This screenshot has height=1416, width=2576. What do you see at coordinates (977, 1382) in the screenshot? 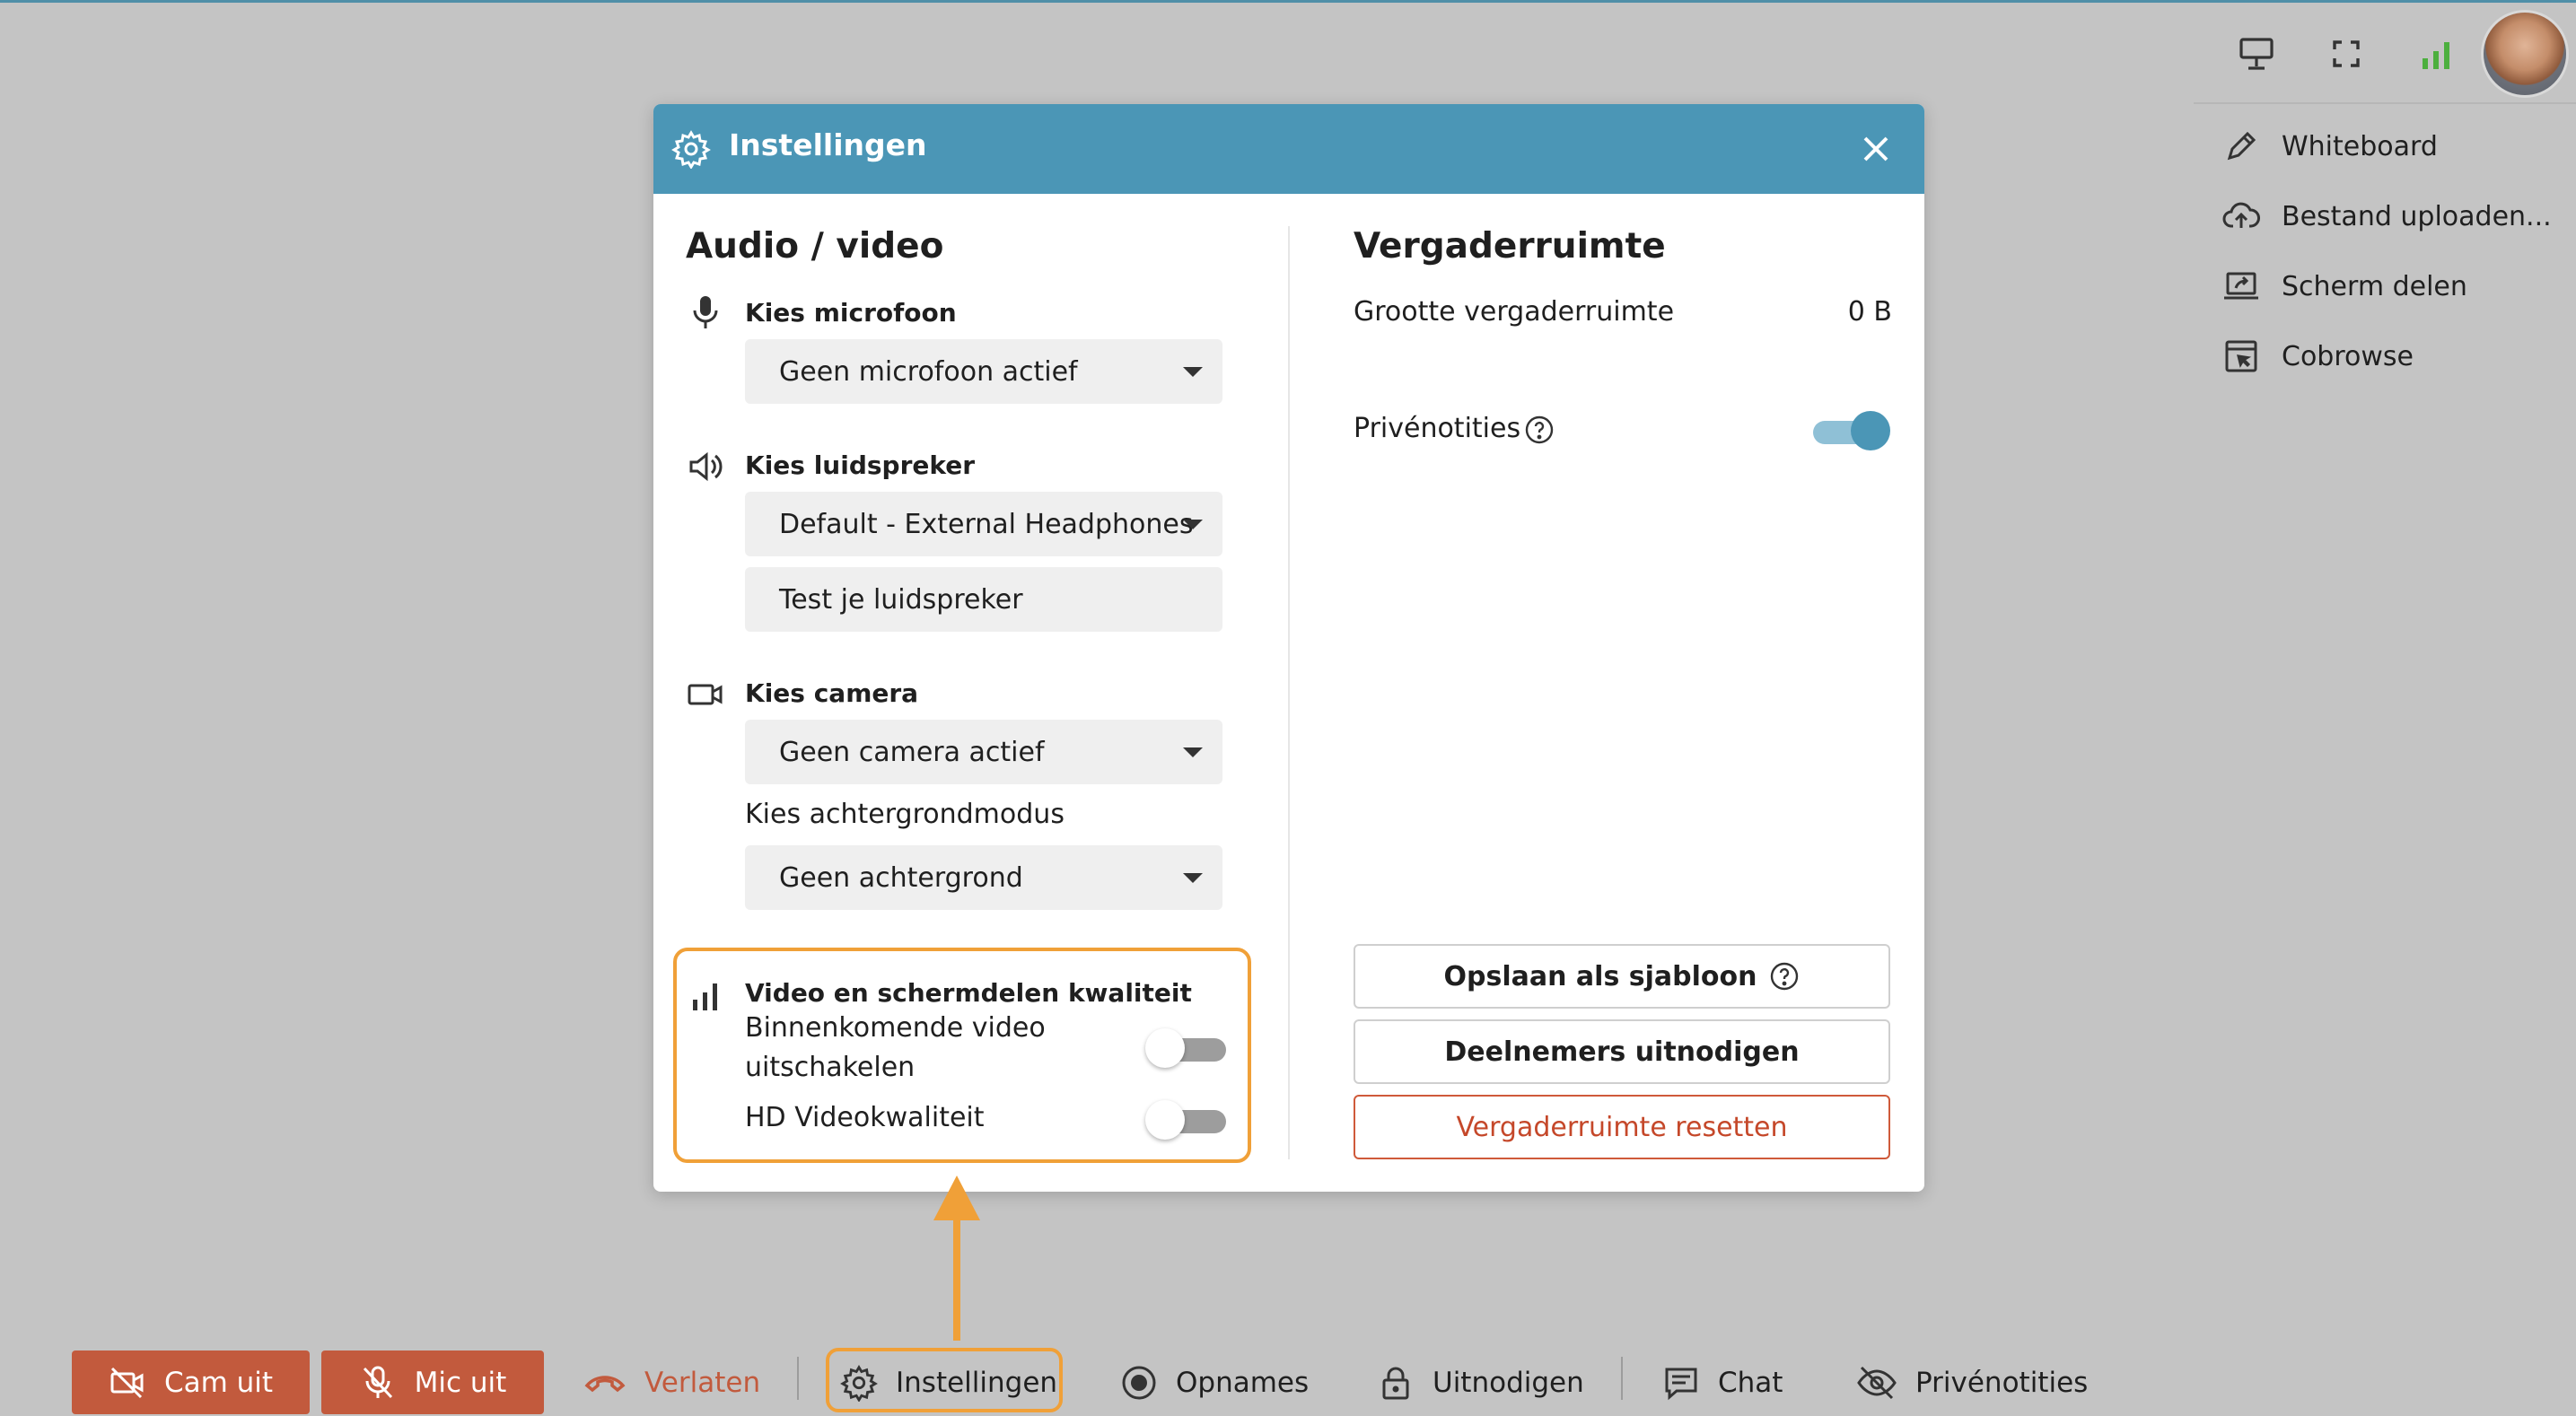
I see `settings-label: Instellingen` at bounding box center [977, 1382].